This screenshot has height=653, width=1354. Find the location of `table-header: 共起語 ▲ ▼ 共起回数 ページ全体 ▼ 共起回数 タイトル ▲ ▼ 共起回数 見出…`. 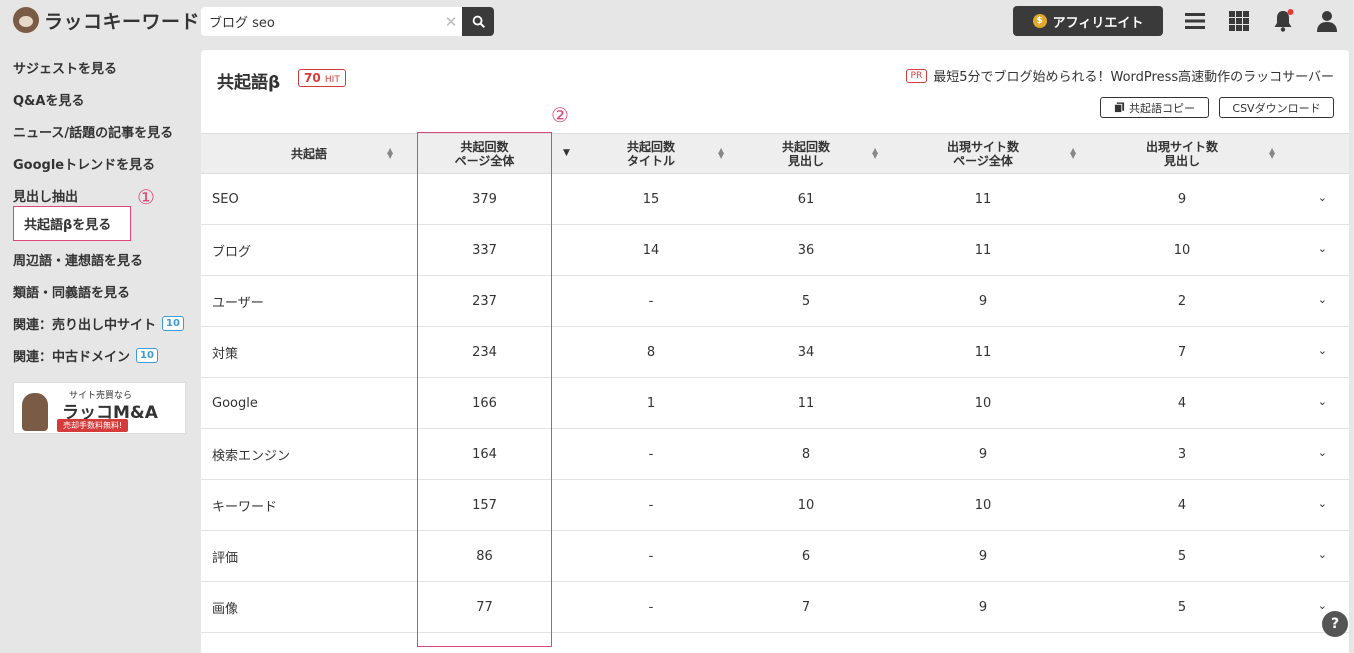

table-header: 共起語 ▲ ▼ 共起回数 ページ全体 ▼ 共起回数 タイトル ▲ ▼ 共起回数 見出… is located at coordinates (775, 153).